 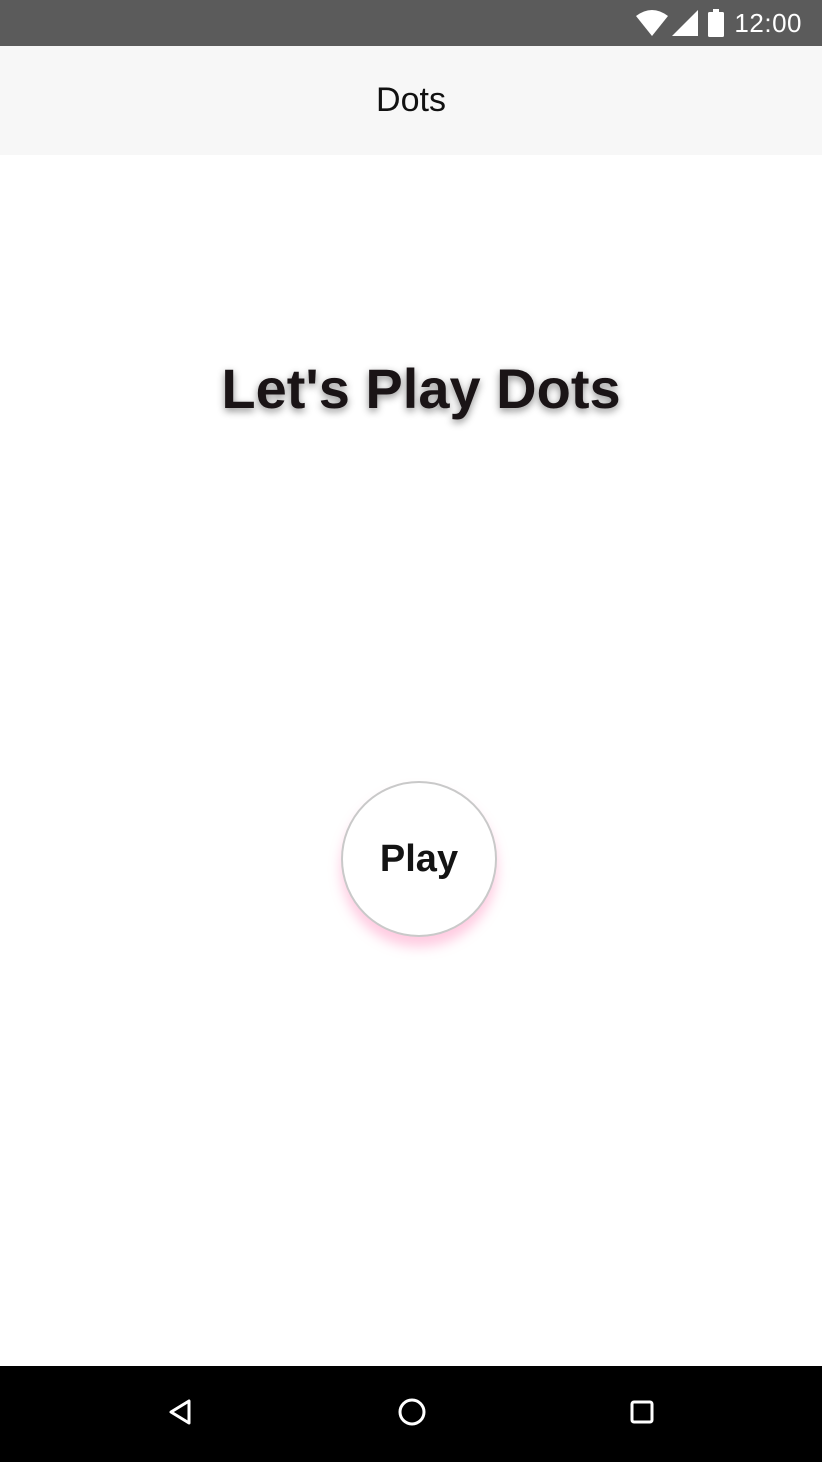 I want to click on app-title: Dots, so click(x=411, y=100).